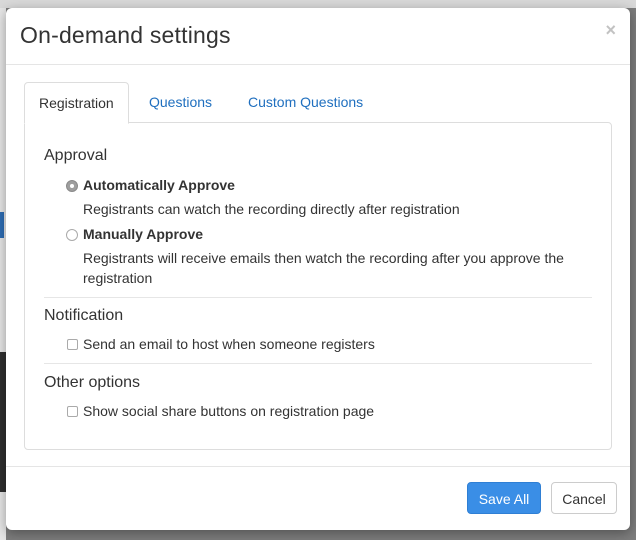  I want to click on social-share-checkbox, so click(72, 411).